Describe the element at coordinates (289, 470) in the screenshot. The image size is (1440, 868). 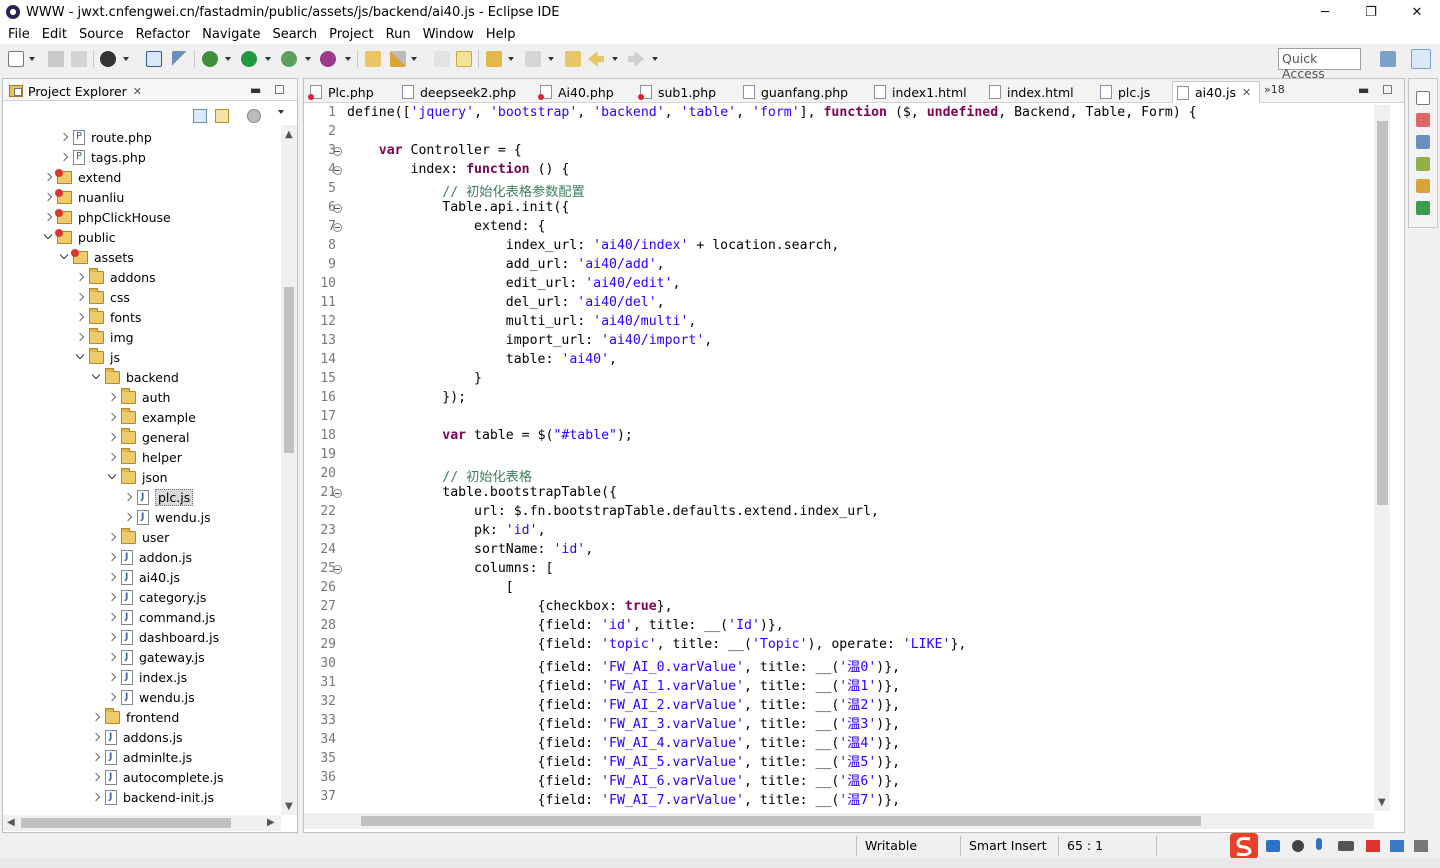
I see `explorer-vertical-scrollbar: ▲ ▼` at that location.